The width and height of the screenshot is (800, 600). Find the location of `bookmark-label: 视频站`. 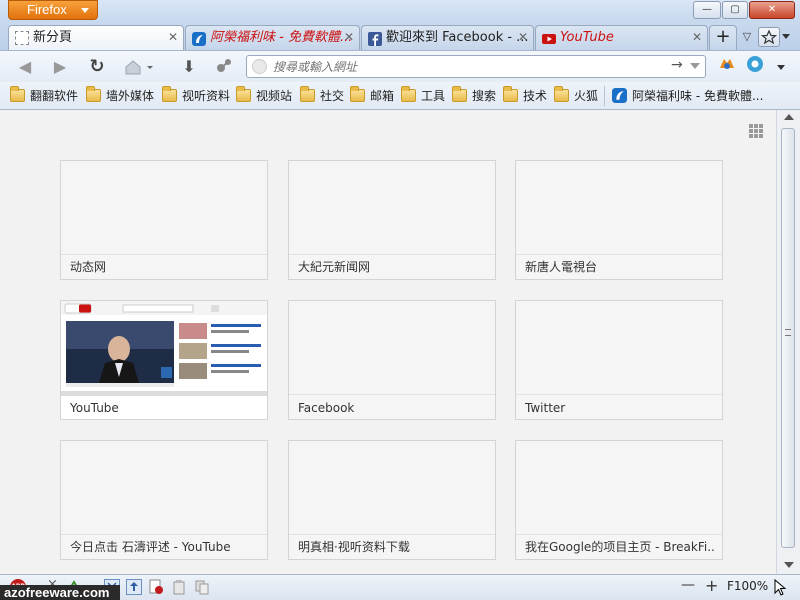

bookmark-label: 视频站 is located at coordinates (274, 96).